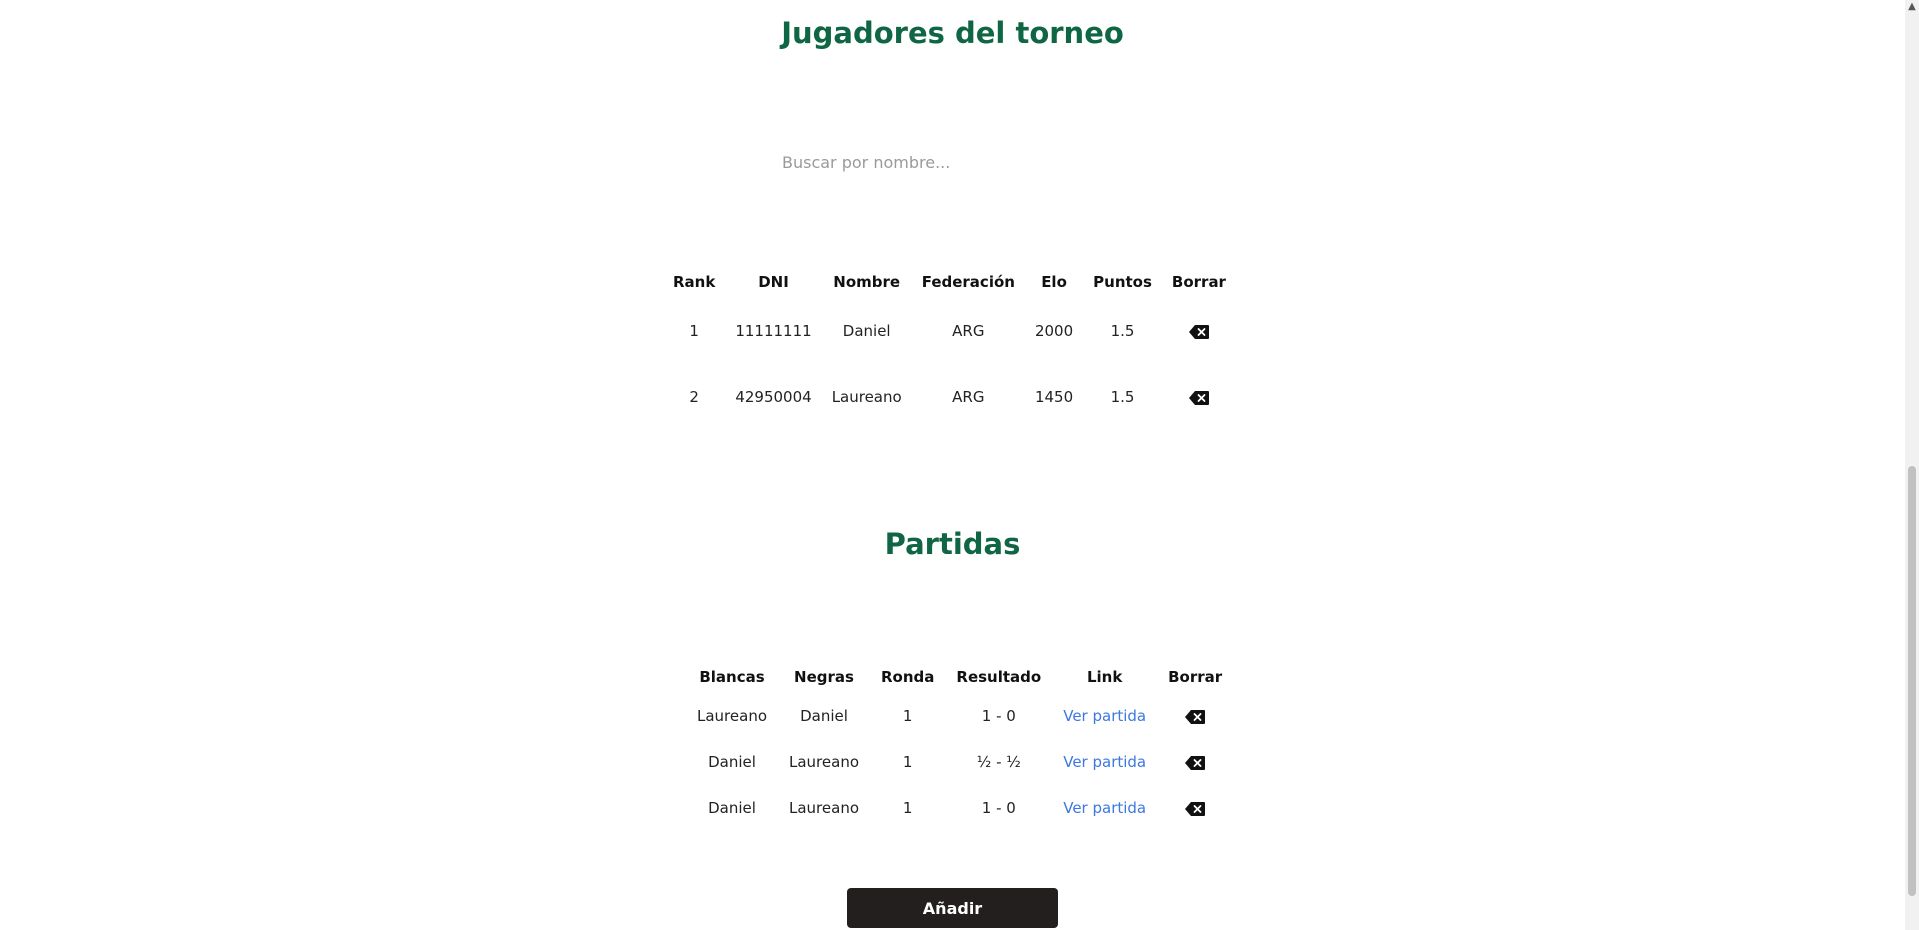 The width and height of the screenshot is (1919, 930). What do you see at coordinates (773, 282) in the screenshot?
I see `column-header-dni: DNI` at bounding box center [773, 282].